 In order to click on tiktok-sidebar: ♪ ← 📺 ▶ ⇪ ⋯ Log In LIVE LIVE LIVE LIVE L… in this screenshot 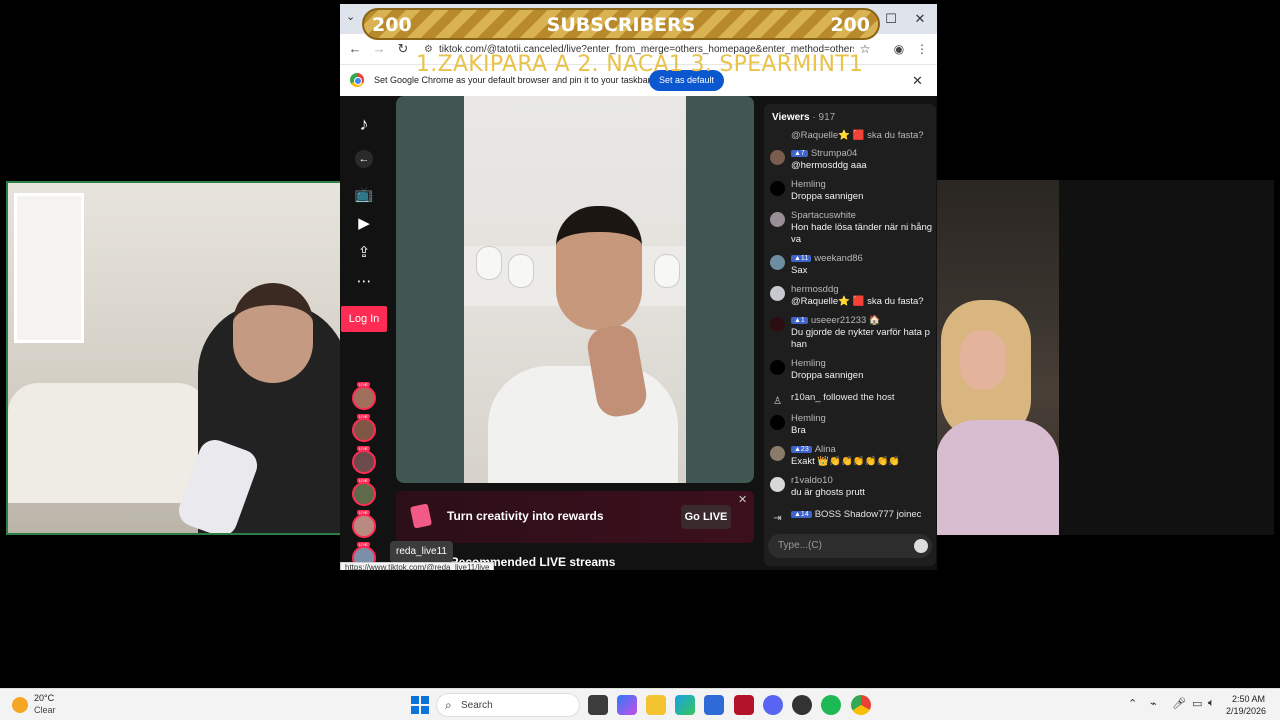, I will do `click(364, 333)`.